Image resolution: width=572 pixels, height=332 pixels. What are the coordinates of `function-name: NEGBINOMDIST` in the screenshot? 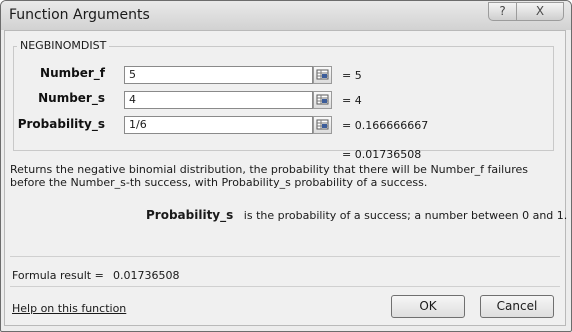 It's located at (63, 45).